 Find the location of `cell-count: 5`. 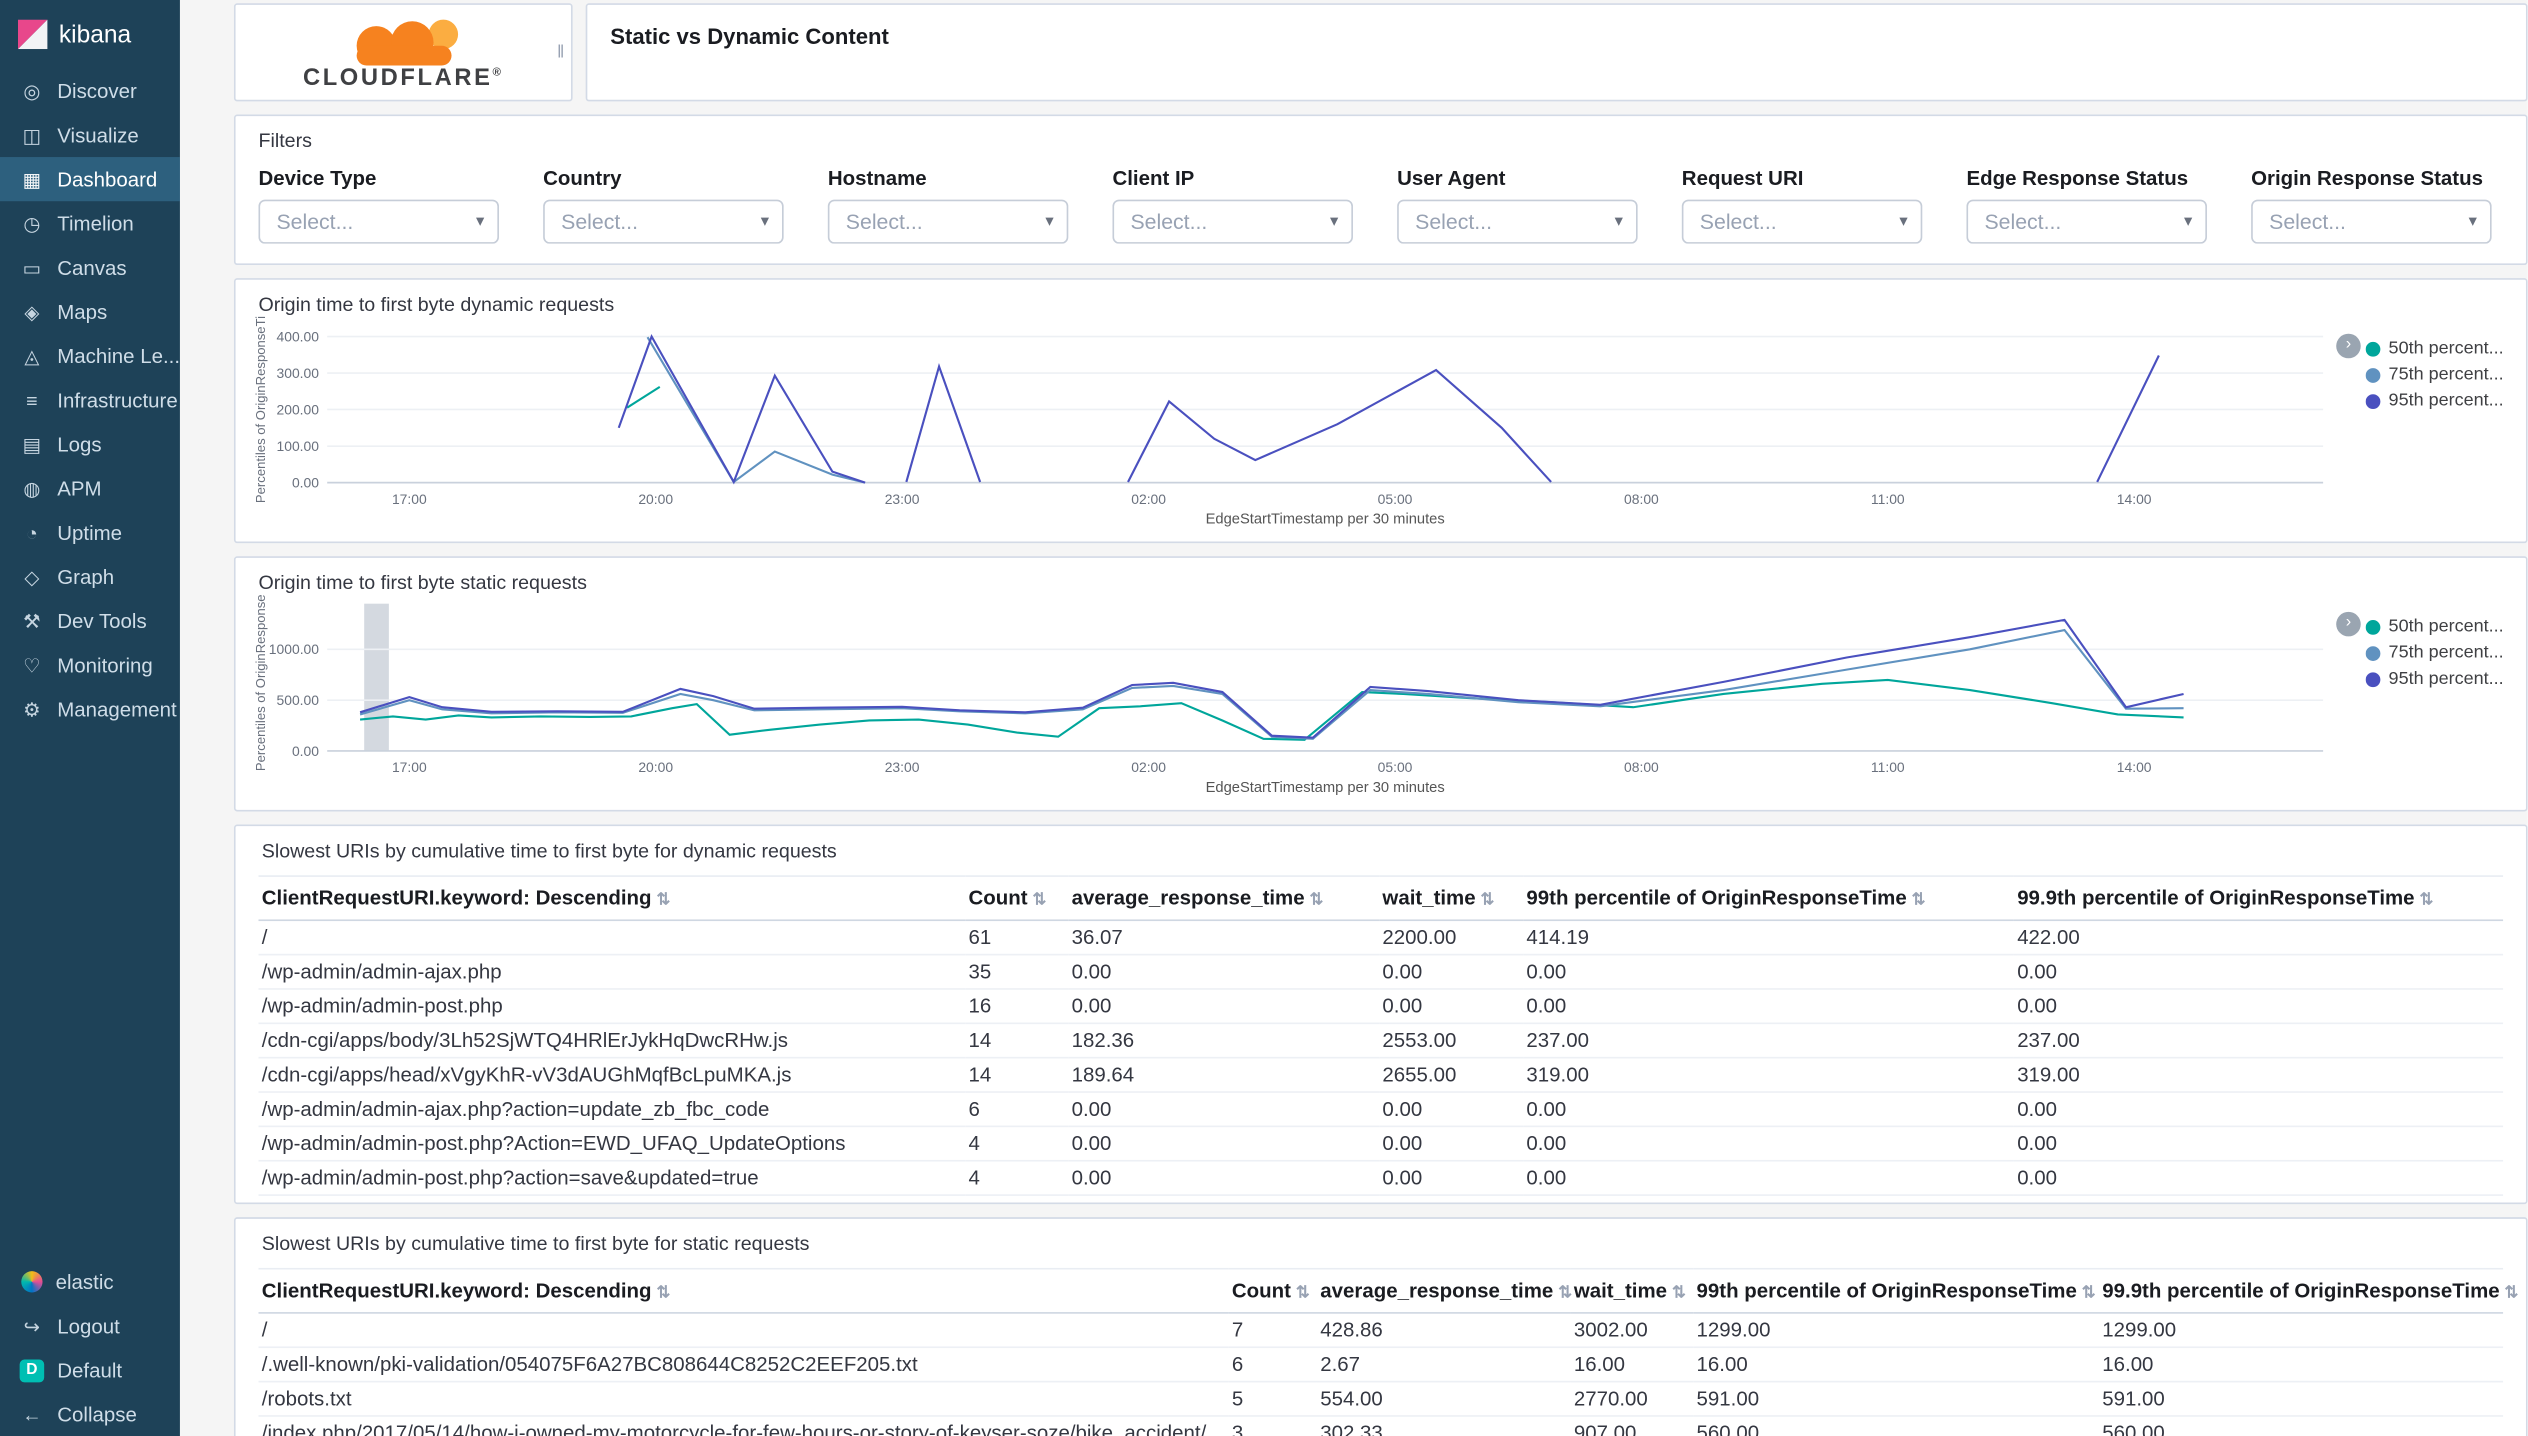

cell-count: 5 is located at coordinates (1272, 1399).